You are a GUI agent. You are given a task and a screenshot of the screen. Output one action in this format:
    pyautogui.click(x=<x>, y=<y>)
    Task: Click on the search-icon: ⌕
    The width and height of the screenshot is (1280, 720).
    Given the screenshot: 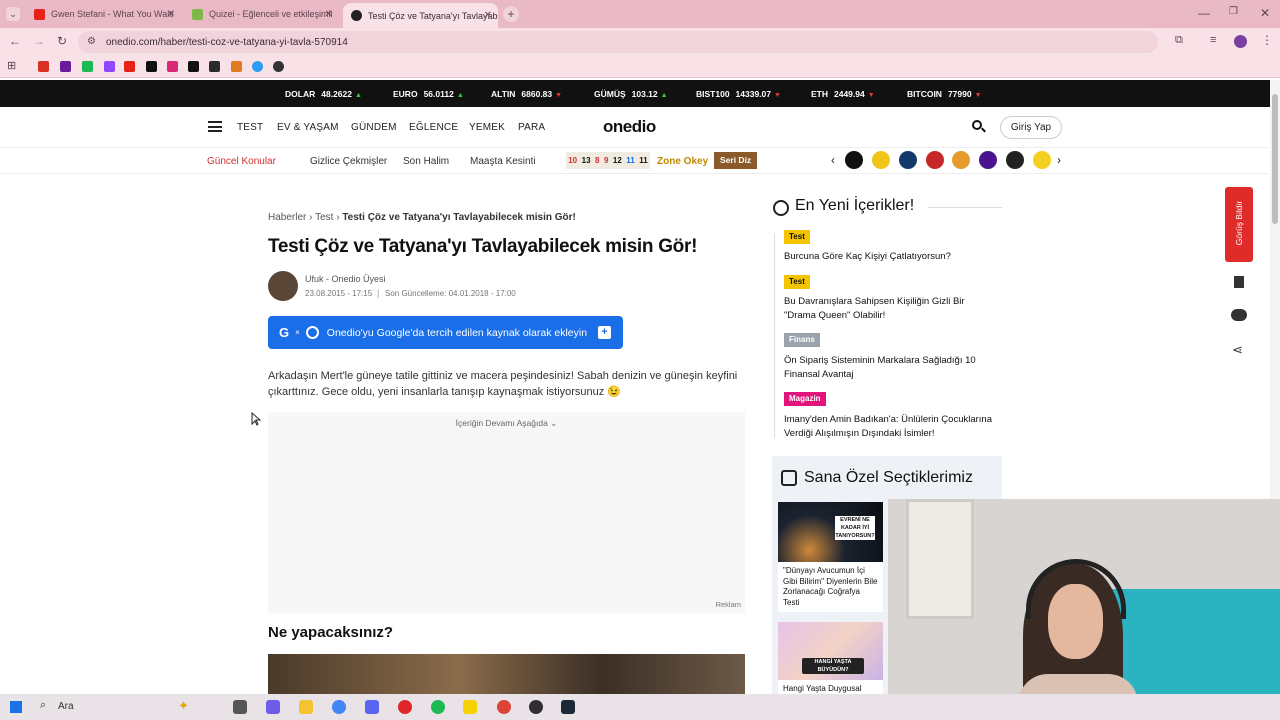 What is the action you would take?
    pyautogui.click(x=43, y=705)
    